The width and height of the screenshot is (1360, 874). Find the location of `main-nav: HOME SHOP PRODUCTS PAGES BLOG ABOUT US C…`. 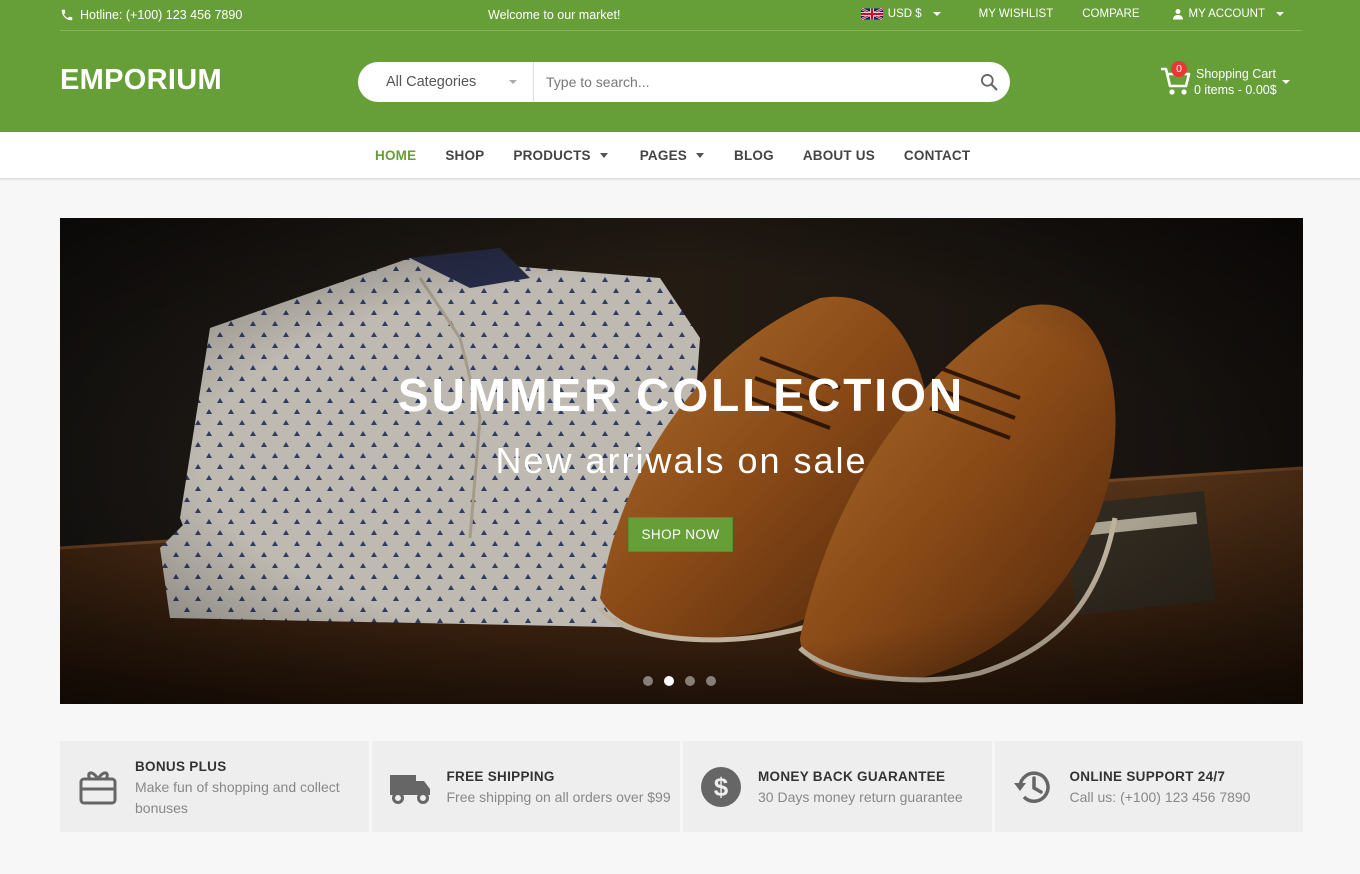

main-nav: HOME SHOP PRODUCTS PAGES BLOG ABOUT US C… is located at coordinates (680, 155).